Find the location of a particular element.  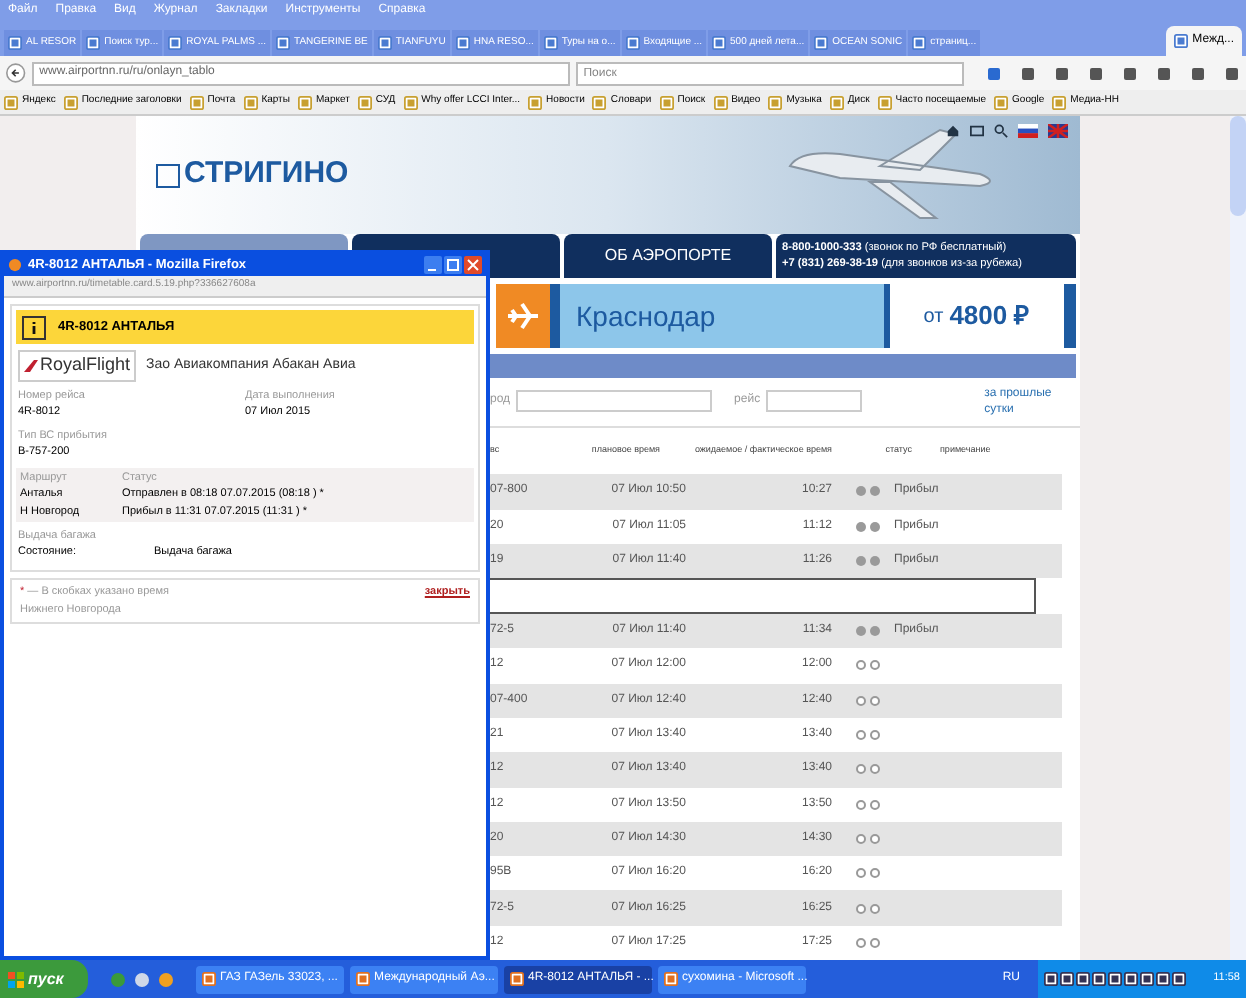

maximize-icon is located at coordinates (453, 265).